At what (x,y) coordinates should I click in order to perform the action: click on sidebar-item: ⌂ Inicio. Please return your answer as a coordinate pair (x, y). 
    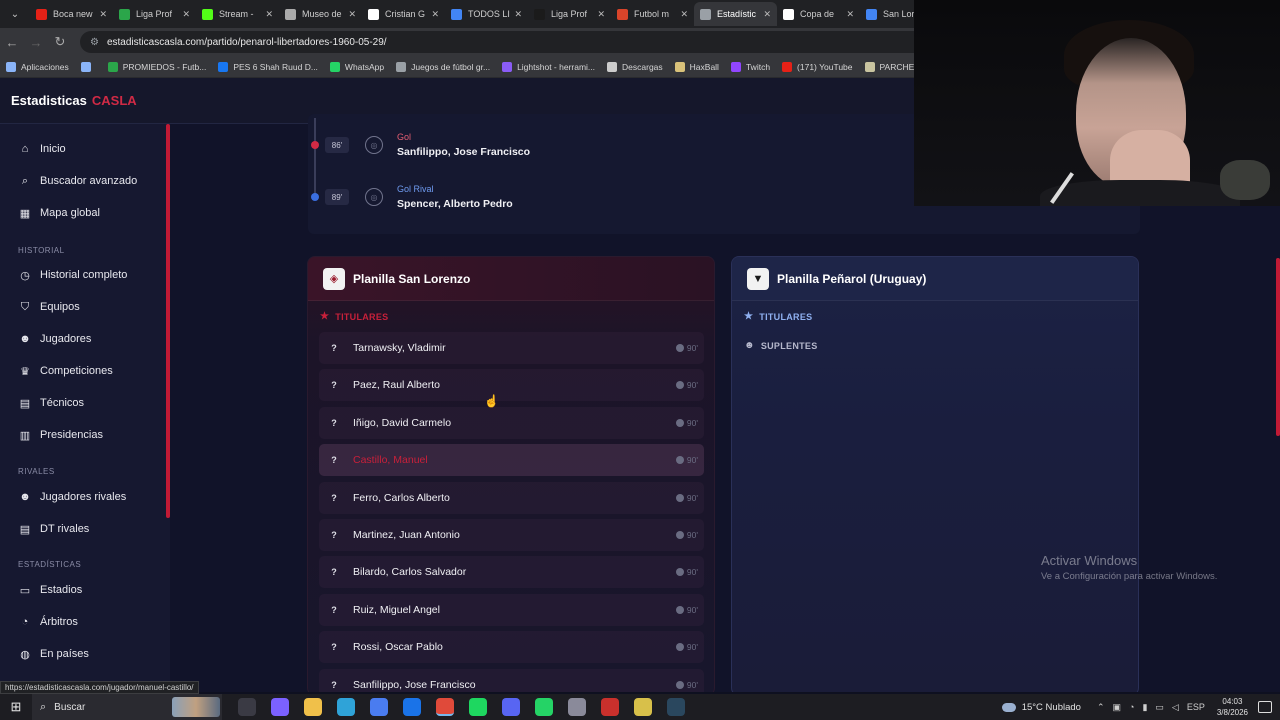
    Looking at the image, I should click on (42, 149).